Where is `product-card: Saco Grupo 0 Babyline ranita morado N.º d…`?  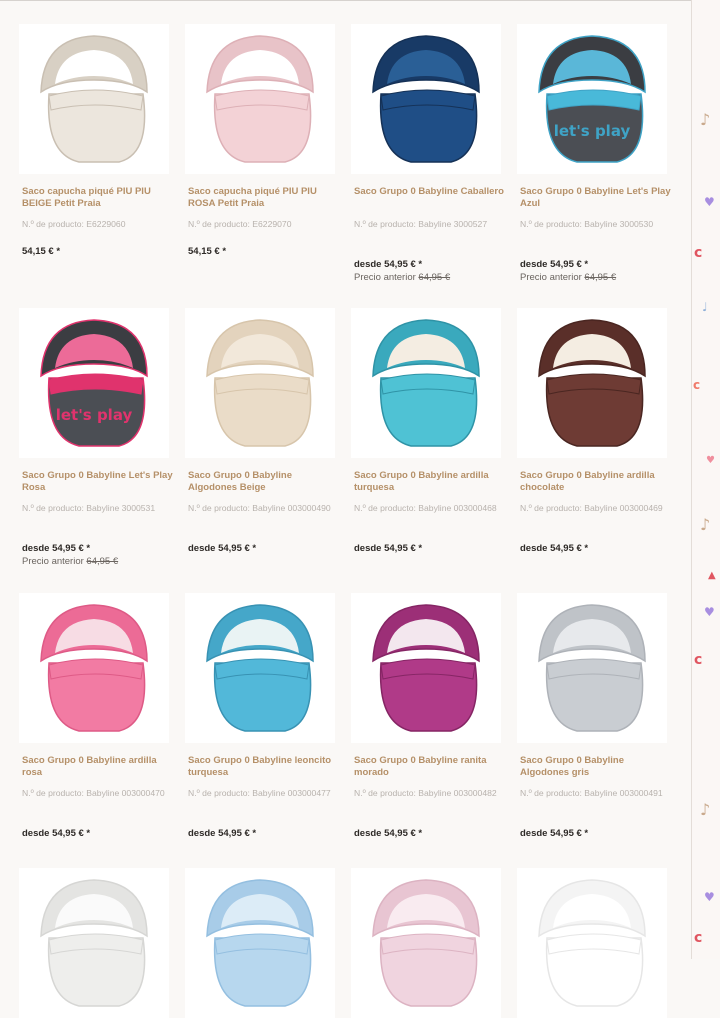
product-card: Saco Grupo 0 Babyline ranita morado N.º d… is located at coordinates (426, 728).